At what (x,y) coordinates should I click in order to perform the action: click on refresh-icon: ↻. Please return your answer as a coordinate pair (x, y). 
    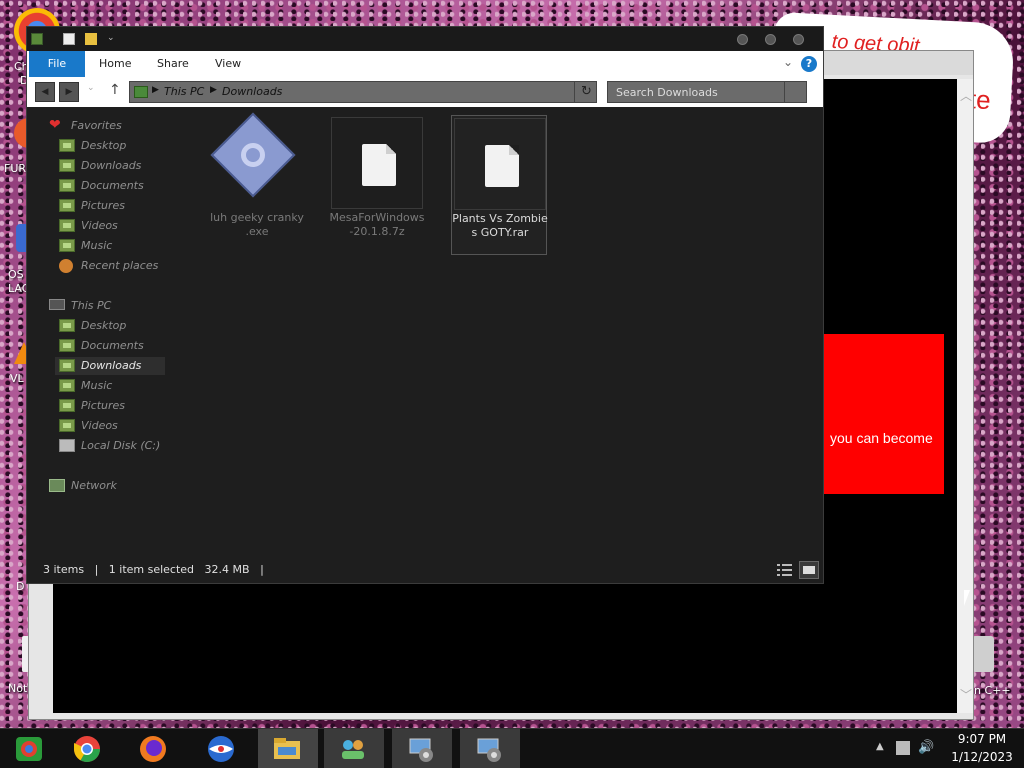
    Looking at the image, I should click on (586, 92).